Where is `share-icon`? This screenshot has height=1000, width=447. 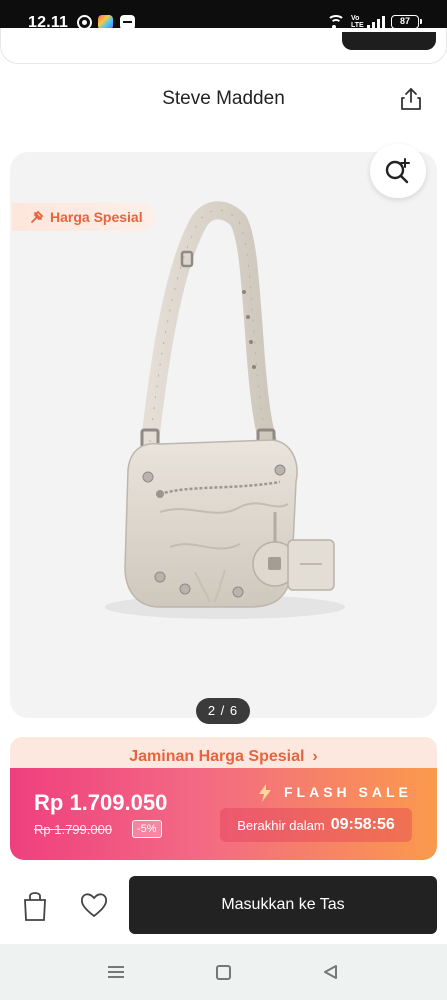
share-icon is located at coordinates (411, 99).